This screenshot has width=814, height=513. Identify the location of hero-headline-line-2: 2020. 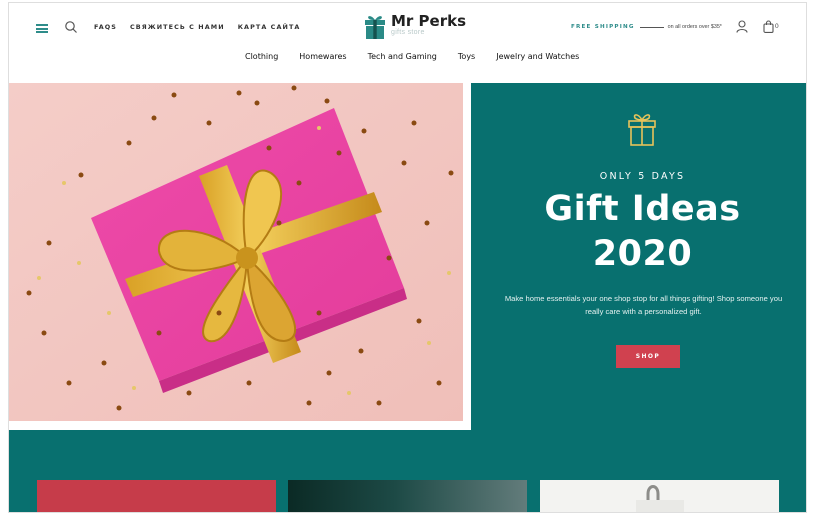
(642, 254).